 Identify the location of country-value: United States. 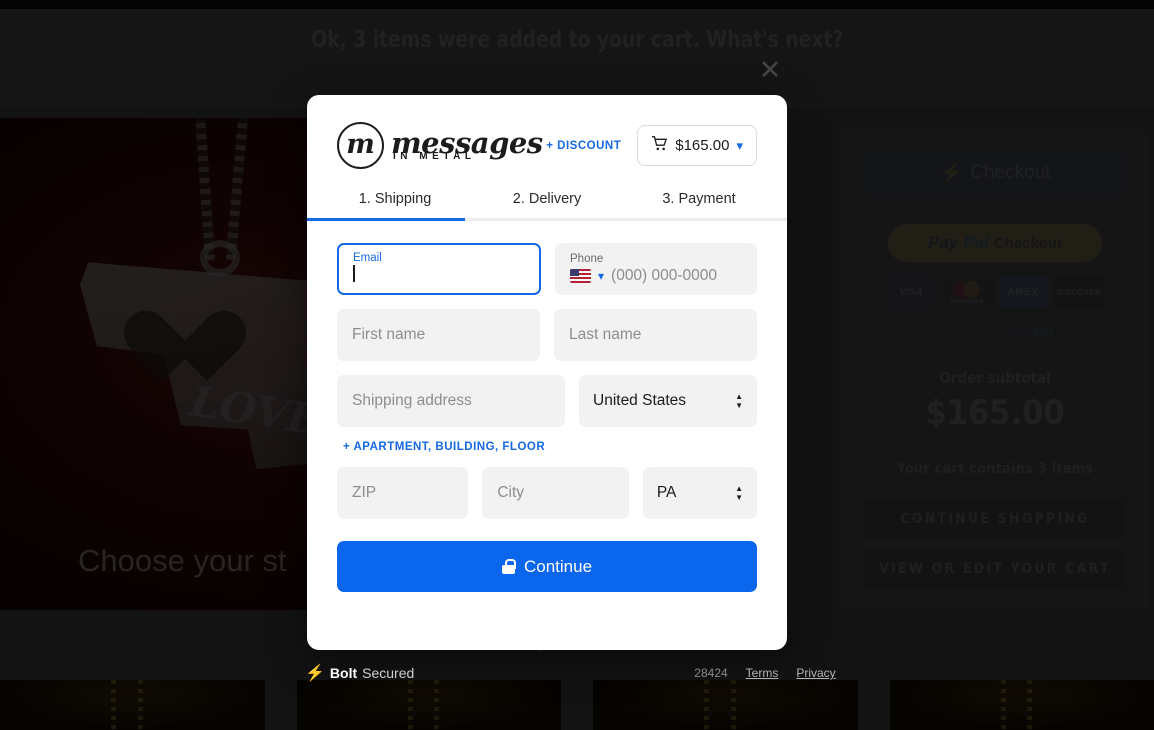
(640, 400).